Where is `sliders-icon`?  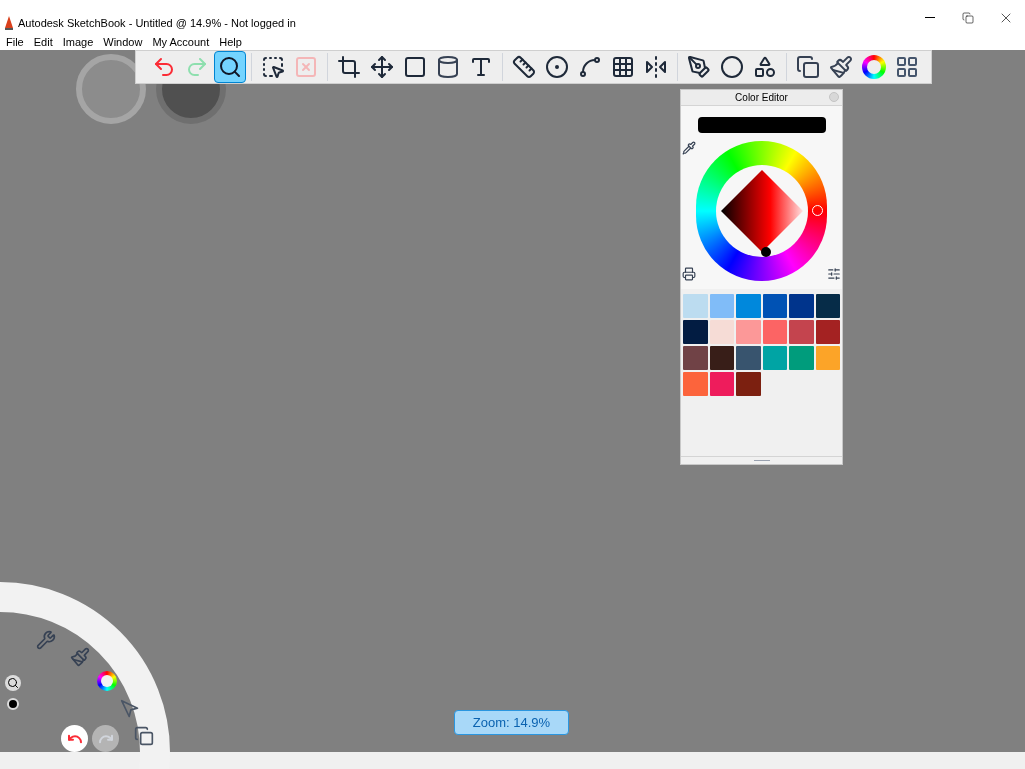
sliders-icon is located at coordinates (833, 274).